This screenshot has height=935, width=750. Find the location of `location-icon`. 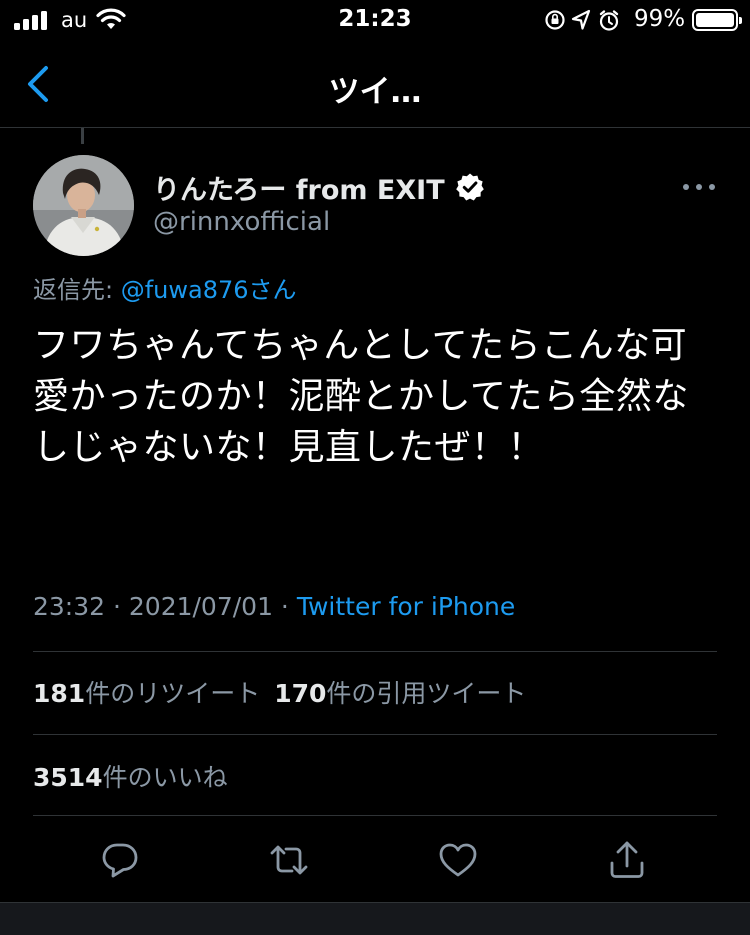

location-icon is located at coordinates (581, 19).